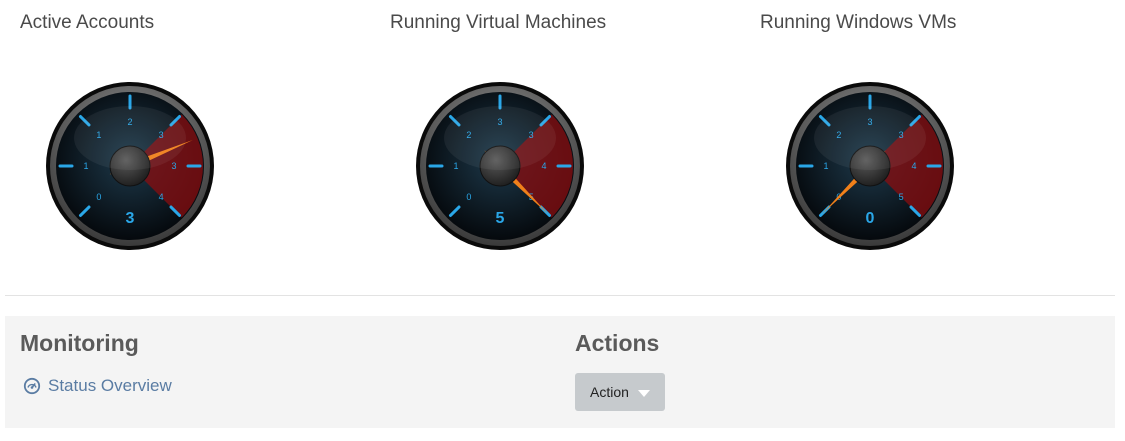  I want to click on status-overview-link: Status Overview, so click(97, 386).